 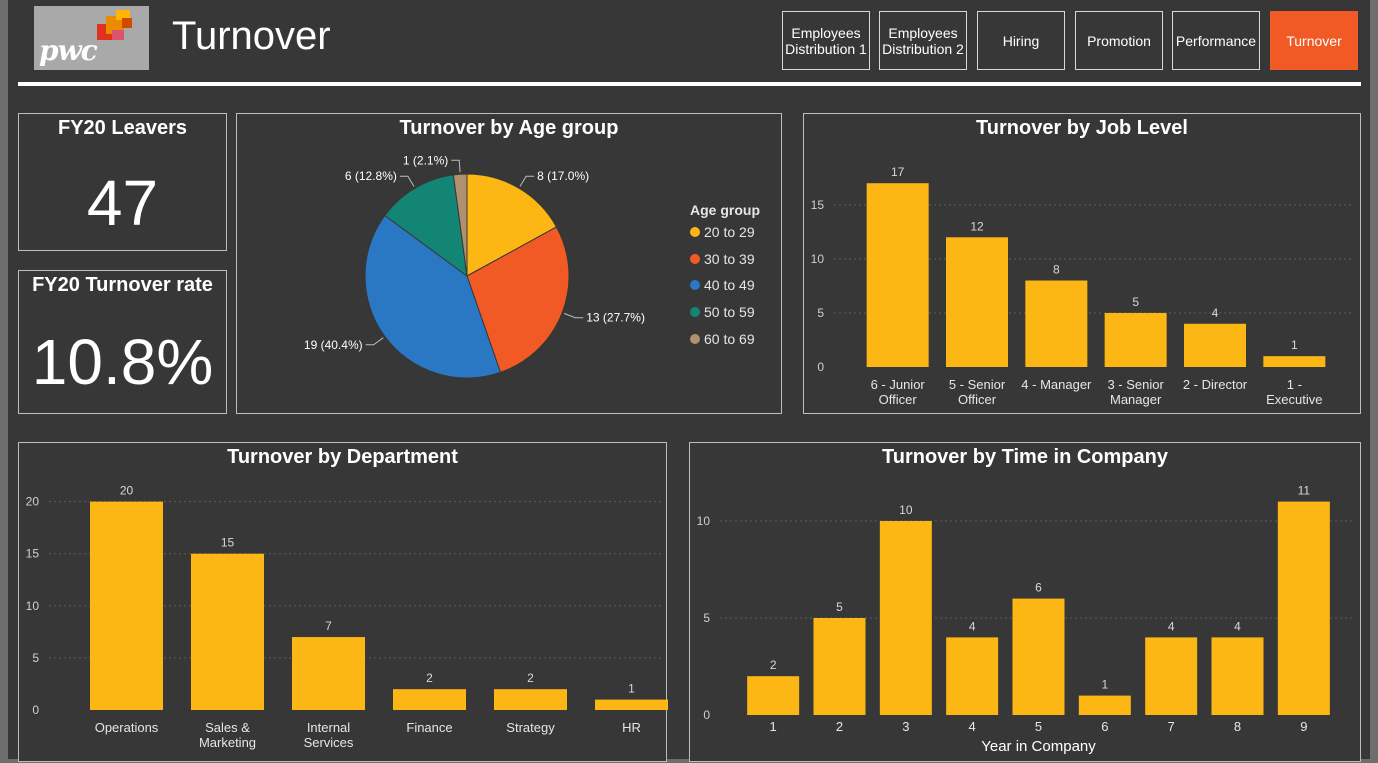 What do you see at coordinates (122, 128) in the screenshot?
I see `kpi-leavers-title: FY20 Leavers` at bounding box center [122, 128].